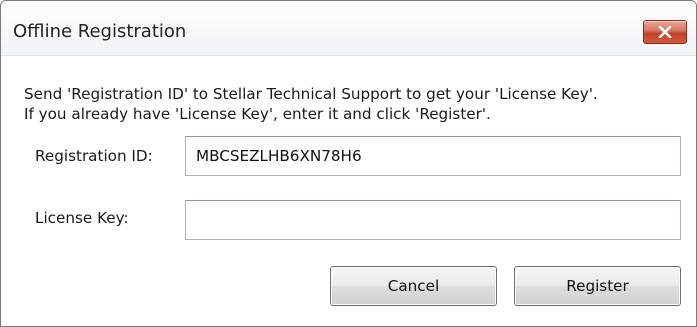  What do you see at coordinates (100, 31) in the screenshot?
I see `dialog-title: Offline Registration` at bounding box center [100, 31].